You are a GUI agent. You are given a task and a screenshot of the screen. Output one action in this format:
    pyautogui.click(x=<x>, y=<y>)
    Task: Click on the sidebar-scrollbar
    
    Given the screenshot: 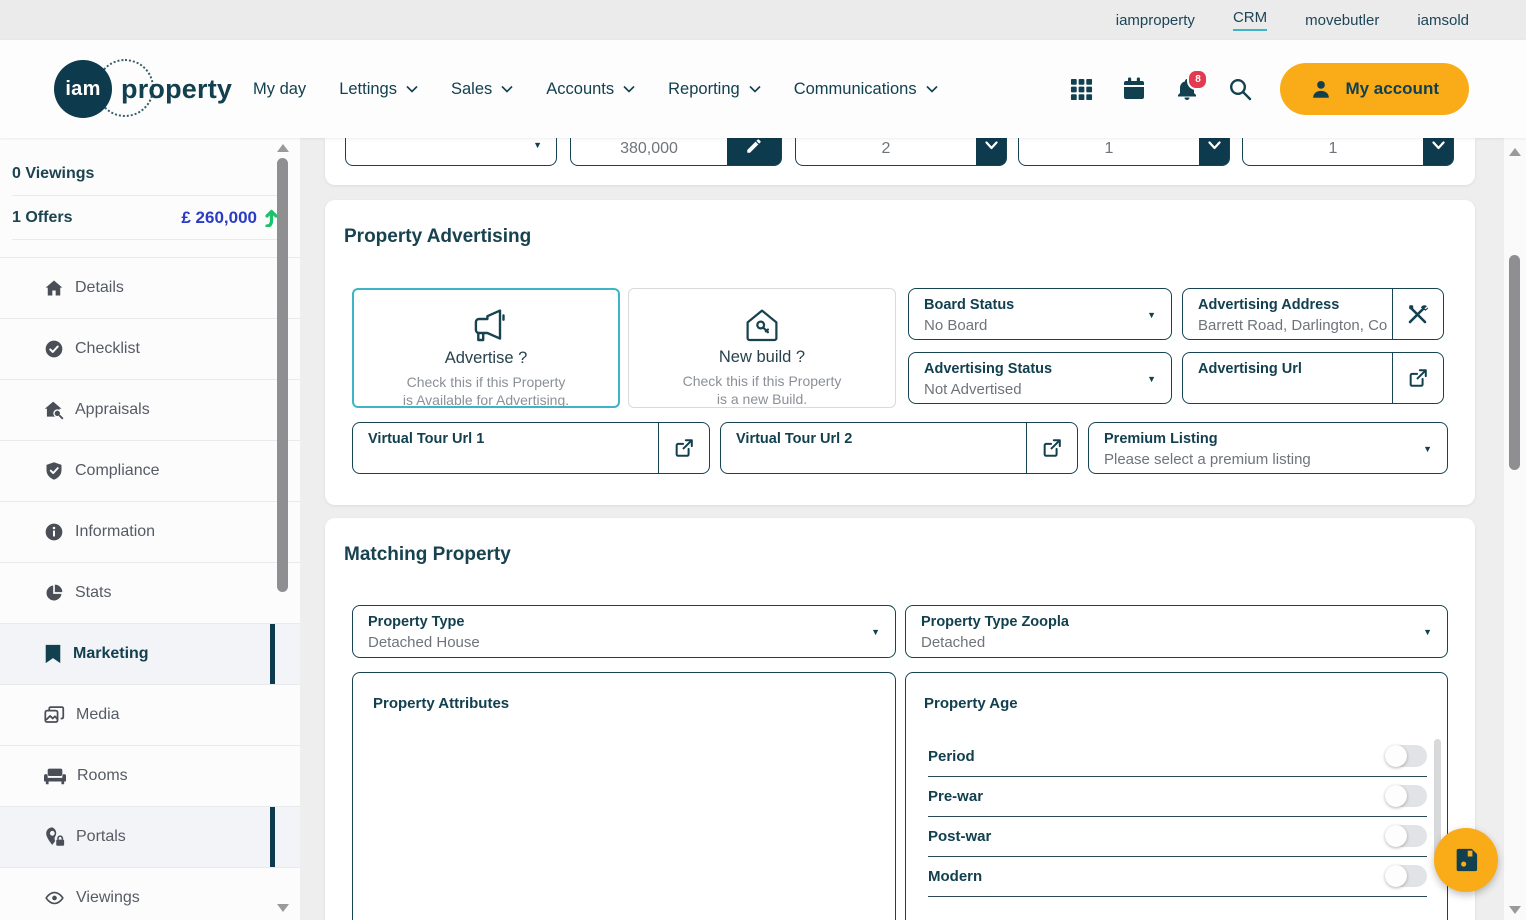 What is the action you would take?
    pyautogui.click(x=283, y=529)
    